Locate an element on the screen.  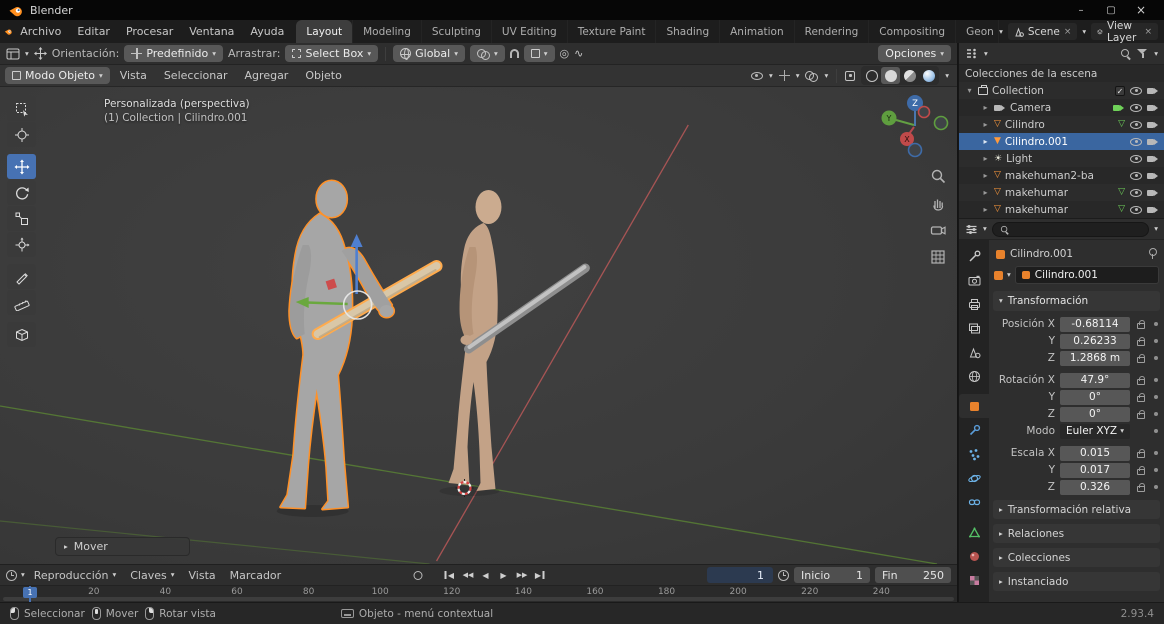
overlays-toggle-icon is located at coordinates (812, 76).